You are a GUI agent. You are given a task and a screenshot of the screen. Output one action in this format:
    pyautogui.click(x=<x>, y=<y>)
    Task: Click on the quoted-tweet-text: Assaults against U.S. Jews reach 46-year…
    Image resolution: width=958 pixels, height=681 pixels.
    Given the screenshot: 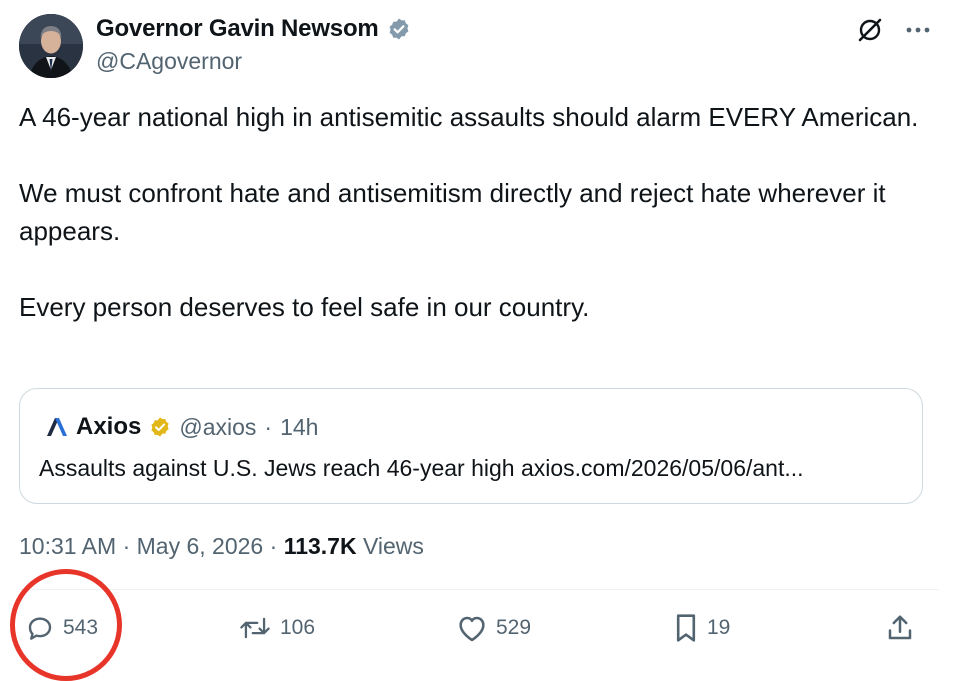 What is the action you would take?
    pyautogui.click(x=421, y=468)
    